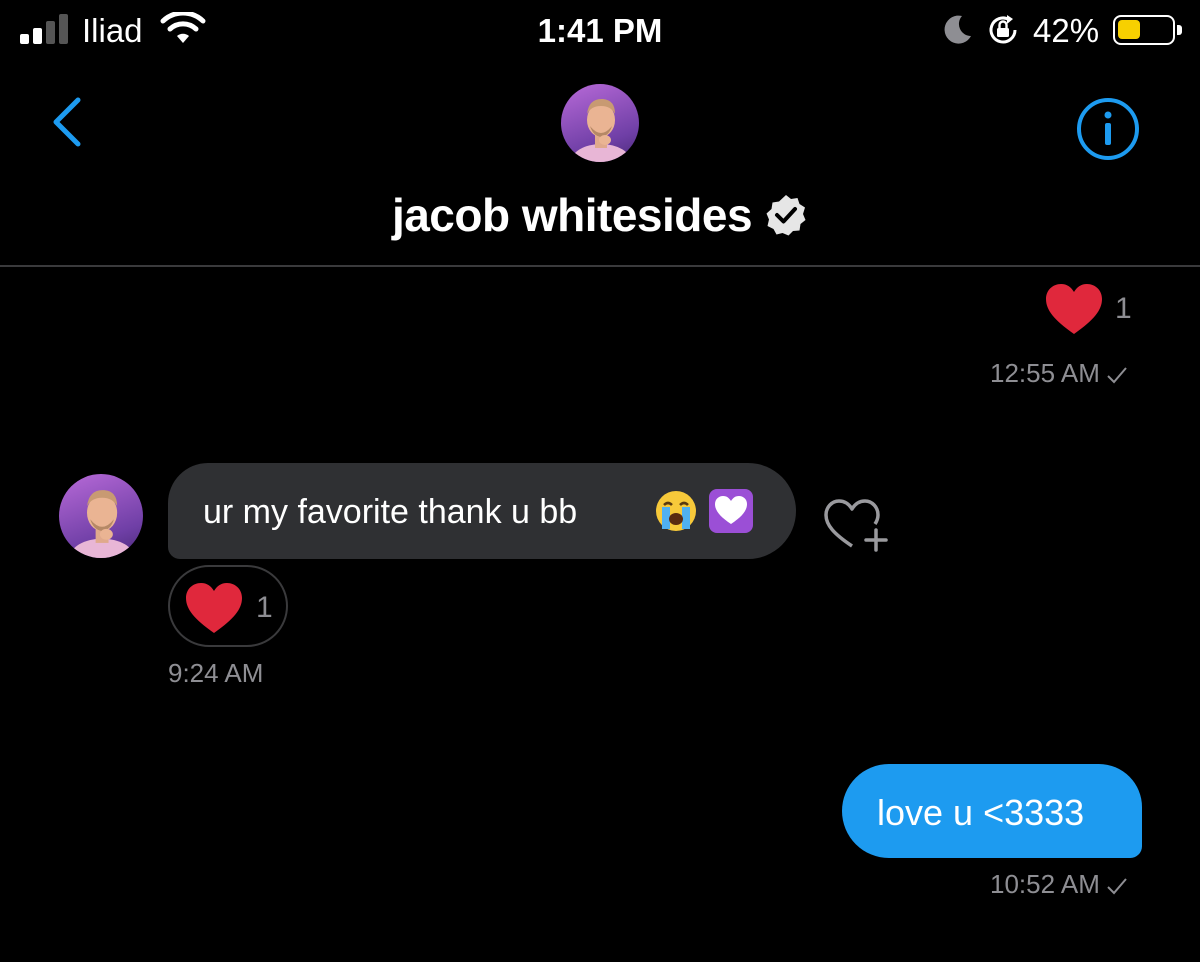  Describe the element at coordinates (216, 673) in the screenshot. I see `message-timestamp: 9:24 AM` at that location.